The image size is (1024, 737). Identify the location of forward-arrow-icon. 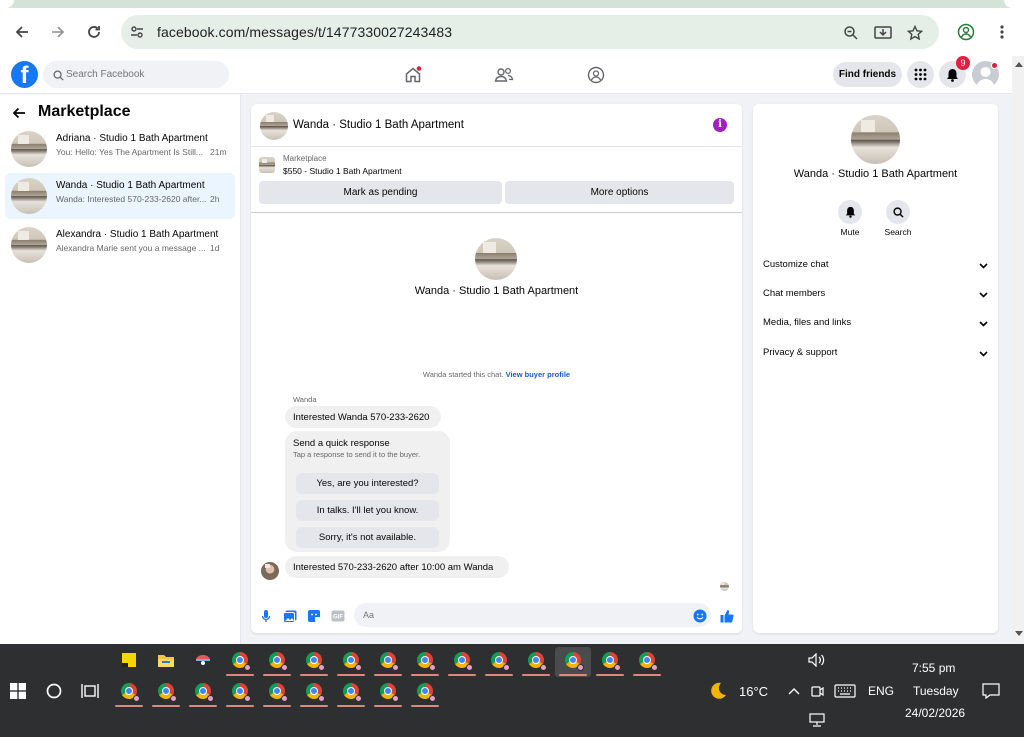
(58, 32).